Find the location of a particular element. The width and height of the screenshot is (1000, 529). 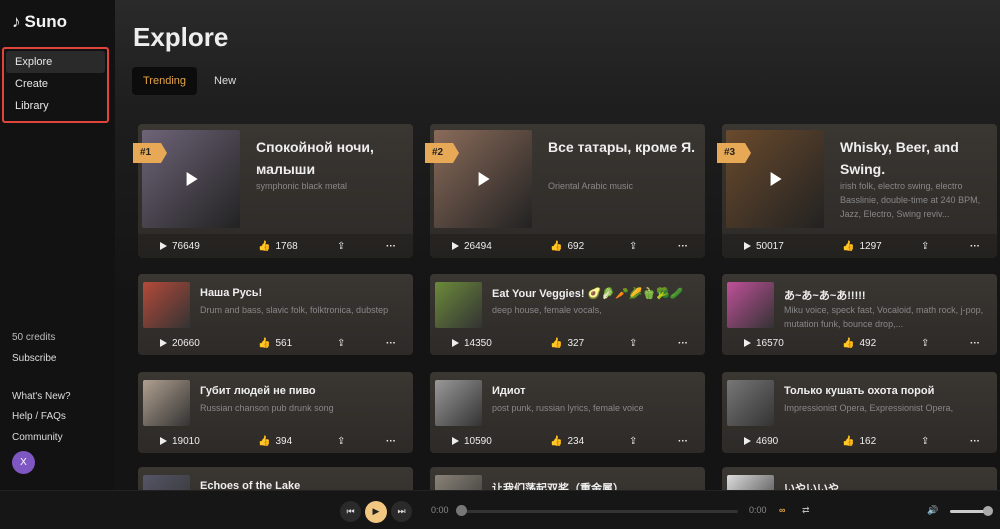

song-title: Whisky, Beer, and Swing. is located at coordinates (915, 158).